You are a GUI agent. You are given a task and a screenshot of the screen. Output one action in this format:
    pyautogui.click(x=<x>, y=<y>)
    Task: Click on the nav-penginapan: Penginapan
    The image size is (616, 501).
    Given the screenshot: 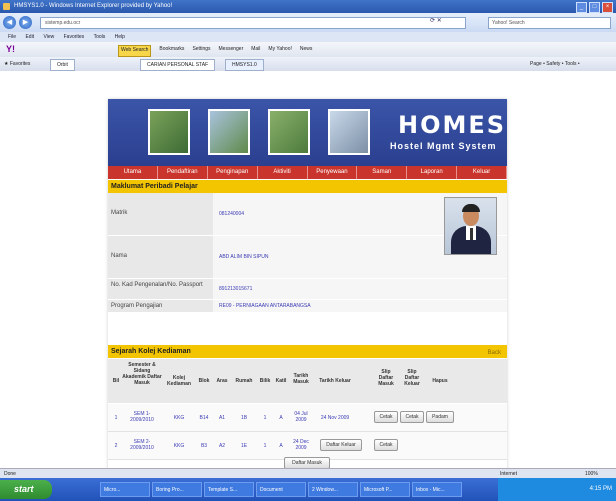 What is the action you would take?
    pyautogui.click(x=233, y=172)
    